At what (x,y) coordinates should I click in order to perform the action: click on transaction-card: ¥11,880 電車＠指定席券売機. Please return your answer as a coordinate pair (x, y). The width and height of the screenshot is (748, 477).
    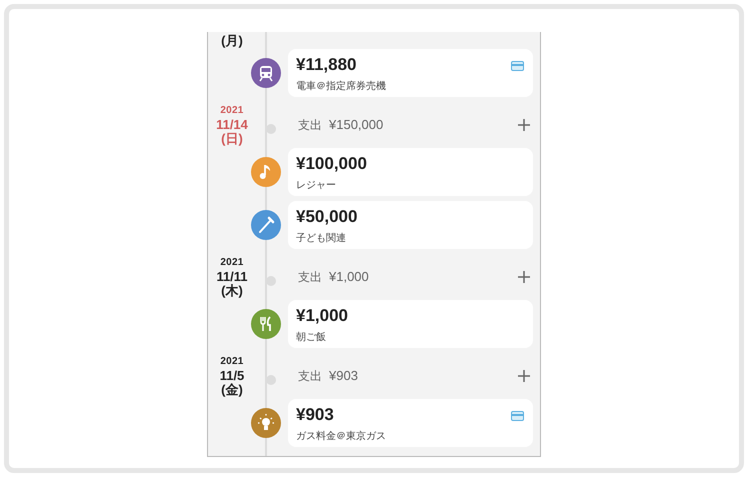
    Looking at the image, I should click on (410, 73).